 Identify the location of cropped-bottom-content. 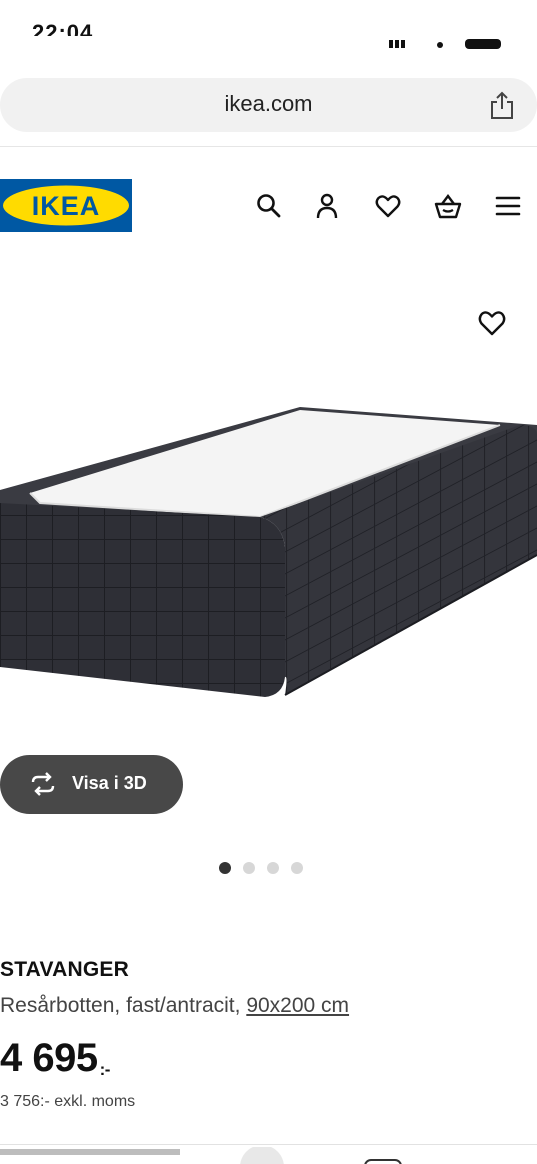
(268, 1155).